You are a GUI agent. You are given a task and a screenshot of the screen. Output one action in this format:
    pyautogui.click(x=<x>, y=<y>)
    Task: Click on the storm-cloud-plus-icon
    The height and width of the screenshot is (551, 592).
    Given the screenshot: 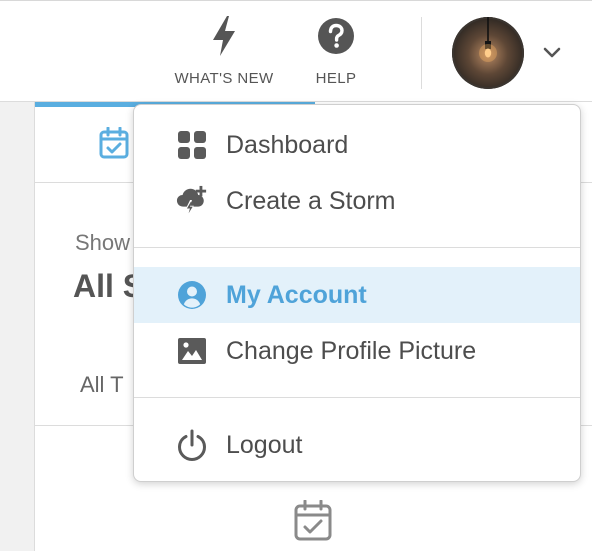 What is the action you would take?
    pyautogui.click(x=192, y=201)
    